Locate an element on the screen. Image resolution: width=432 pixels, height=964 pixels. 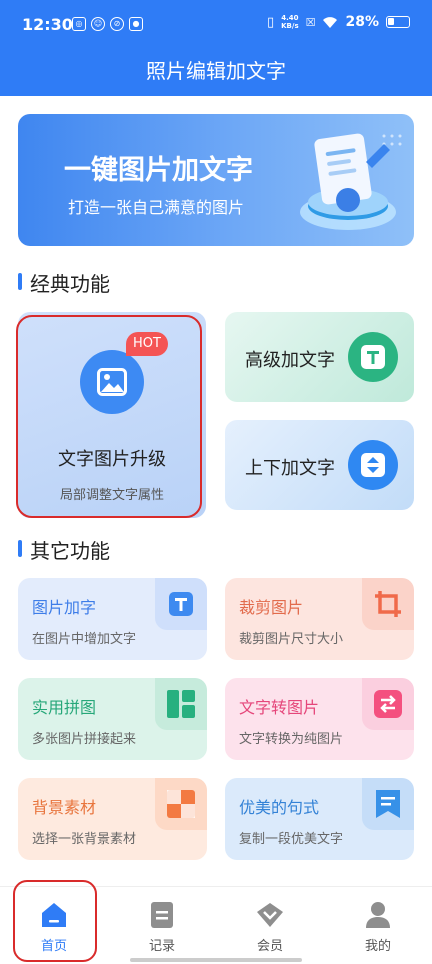
tab-record: 记录 is located at coordinates (162, 925).